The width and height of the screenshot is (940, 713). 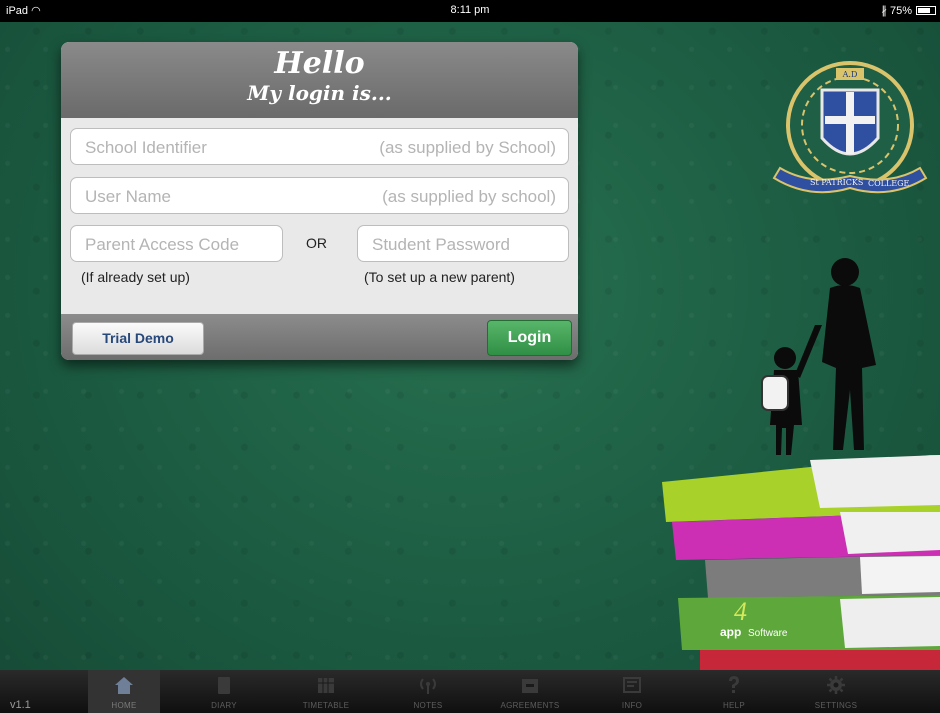 What do you see at coordinates (128, 196) in the screenshot?
I see `user-name-placeholder: User Name` at bounding box center [128, 196].